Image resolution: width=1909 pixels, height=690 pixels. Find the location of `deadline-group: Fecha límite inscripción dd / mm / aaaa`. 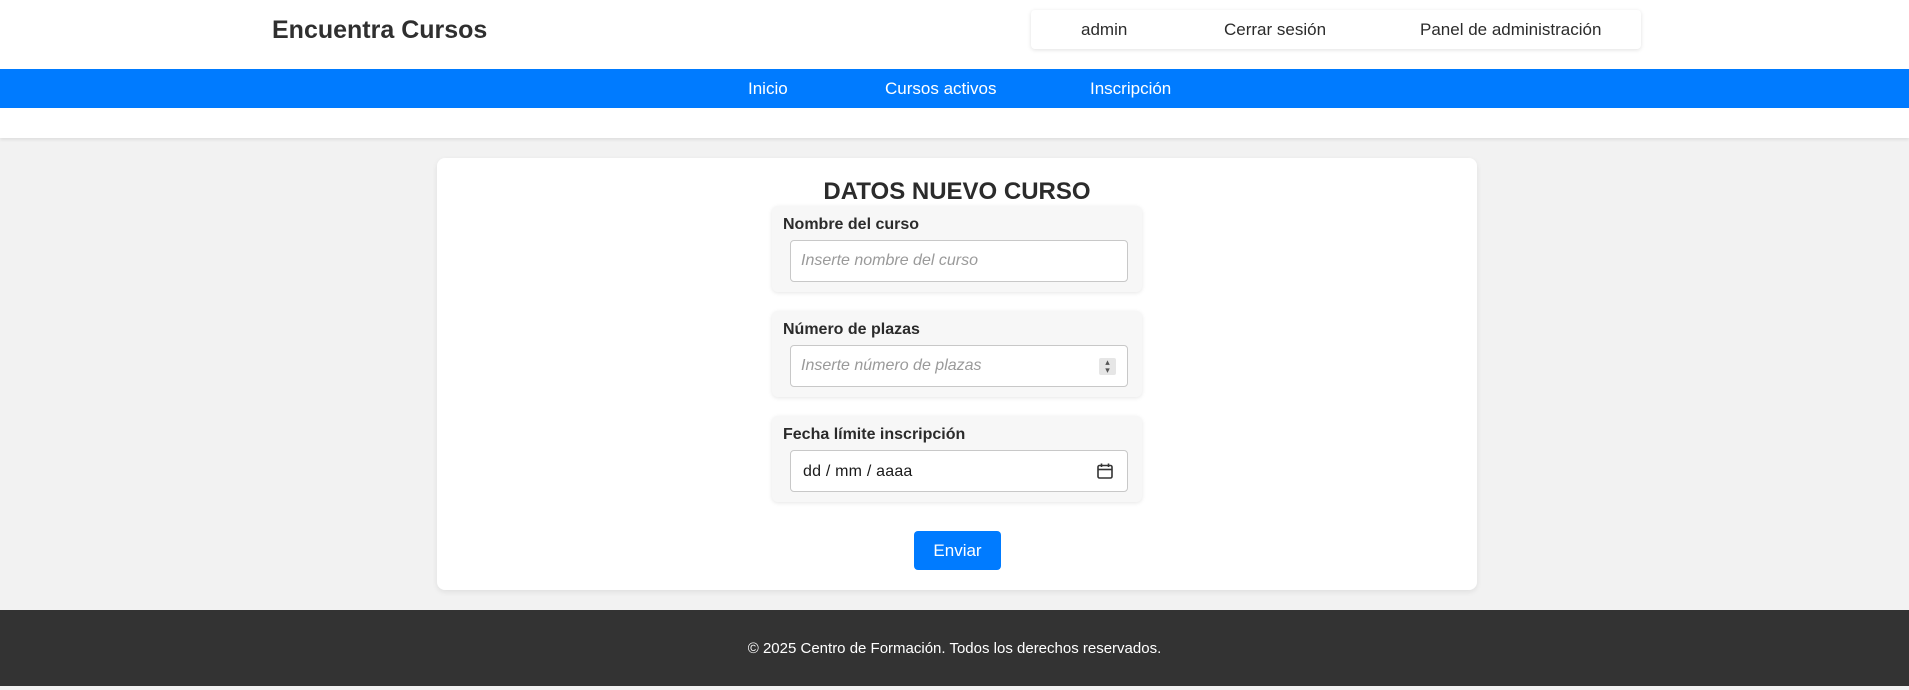

deadline-group: Fecha límite inscripción dd / mm / aaaa is located at coordinates (957, 459).